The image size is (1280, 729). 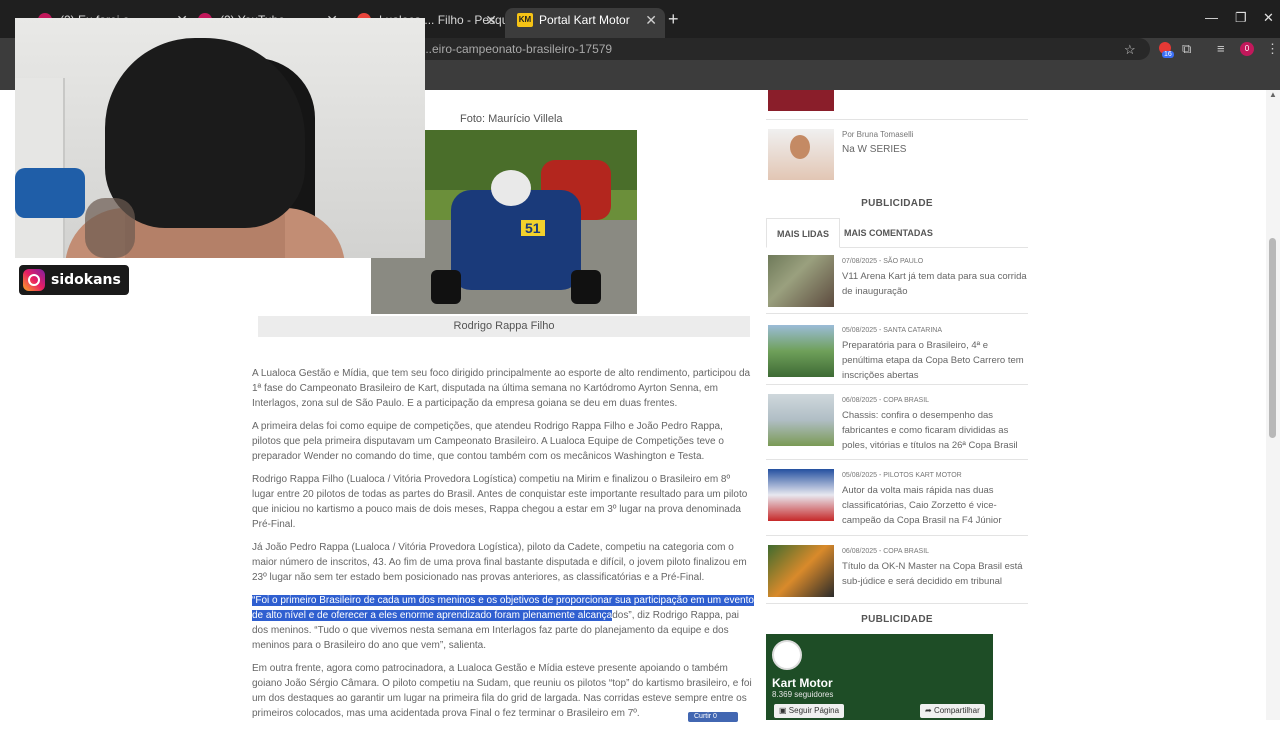 What do you see at coordinates (878, 134) in the screenshot?
I see `author-byline: Por Bruna Tomaselli` at bounding box center [878, 134].